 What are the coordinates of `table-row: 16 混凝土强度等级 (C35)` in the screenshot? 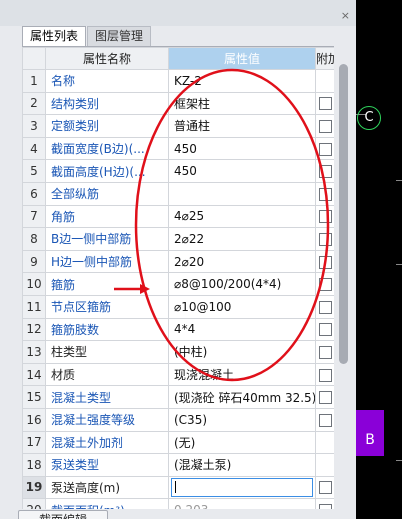 It's located at (178, 419).